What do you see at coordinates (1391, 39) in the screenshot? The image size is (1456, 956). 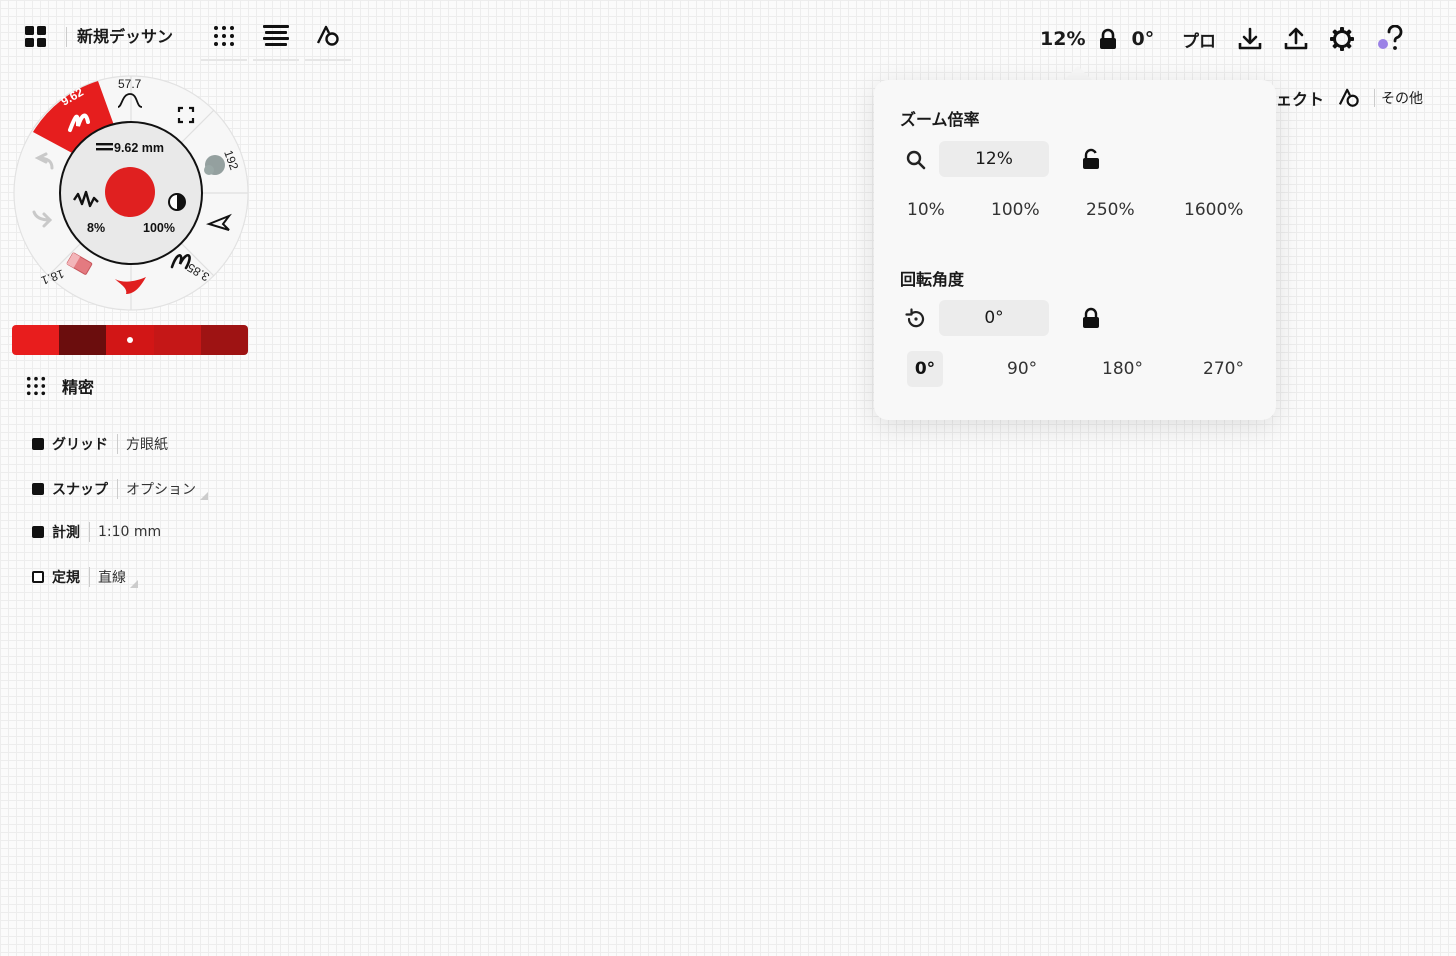 I see `help-icon` at bounding box center [1391, 39].